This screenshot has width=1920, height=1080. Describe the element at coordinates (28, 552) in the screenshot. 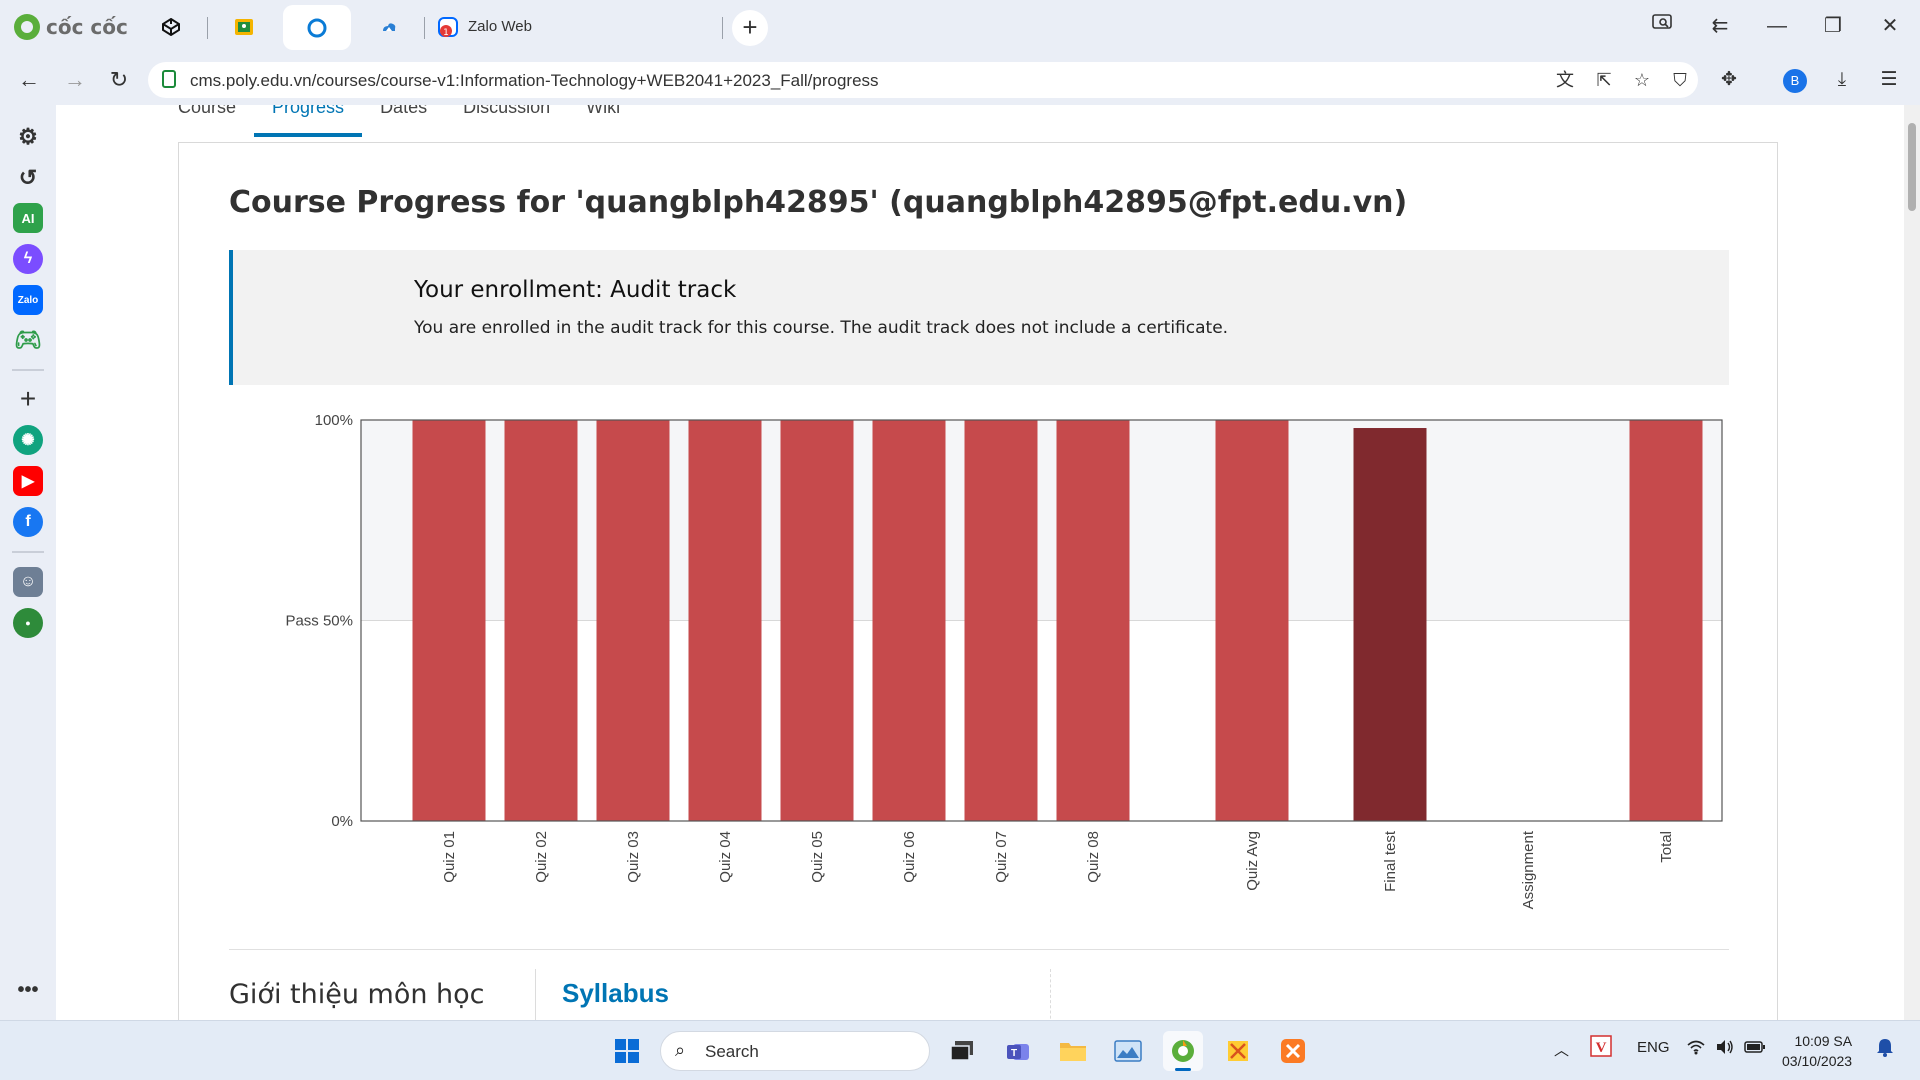

I see `sidebar-divider` at that location.